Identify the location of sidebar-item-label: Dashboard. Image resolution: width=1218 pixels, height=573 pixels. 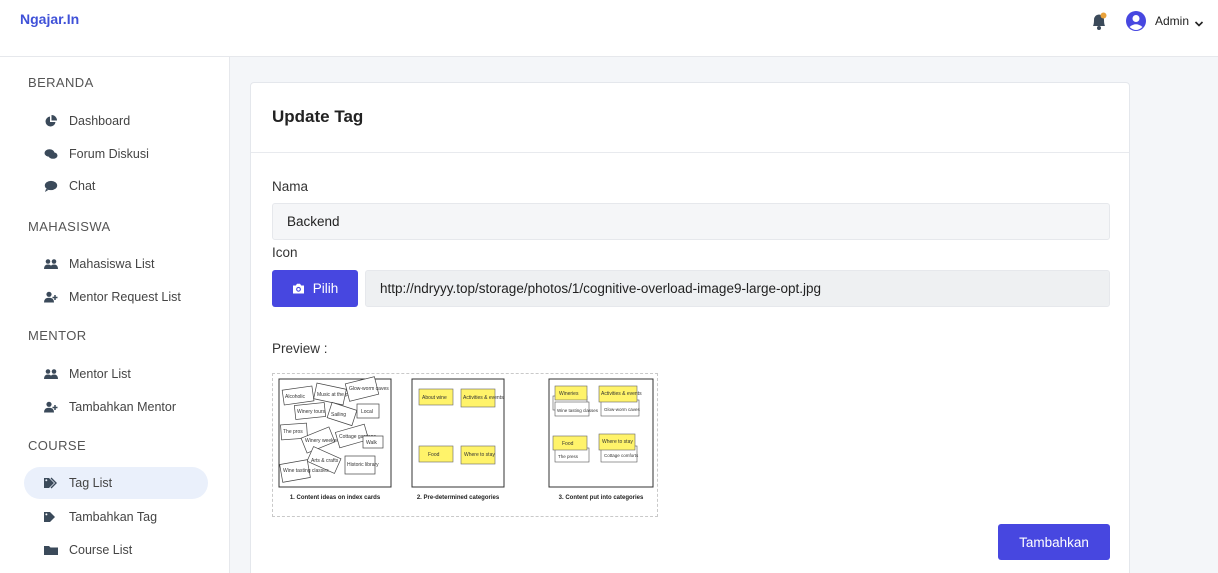
(100, 121).